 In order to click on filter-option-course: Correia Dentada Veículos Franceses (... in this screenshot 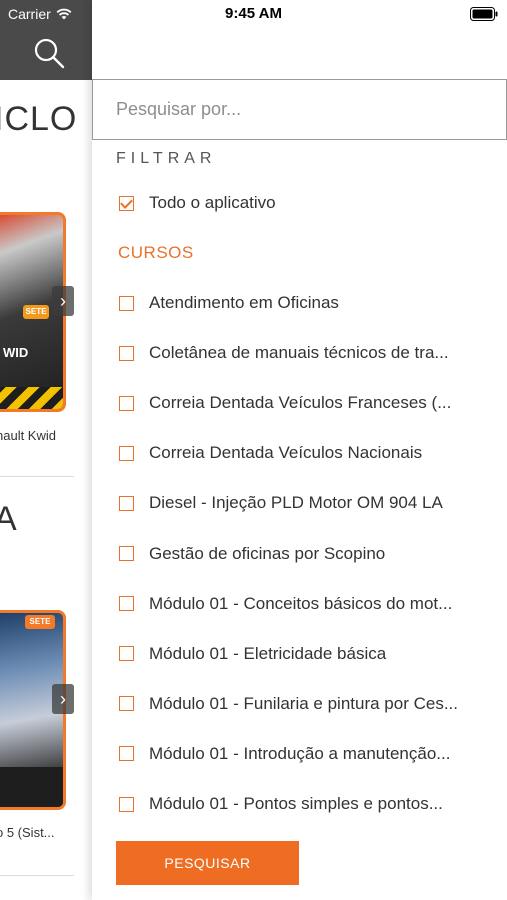, I will do `click(299, 403)`.